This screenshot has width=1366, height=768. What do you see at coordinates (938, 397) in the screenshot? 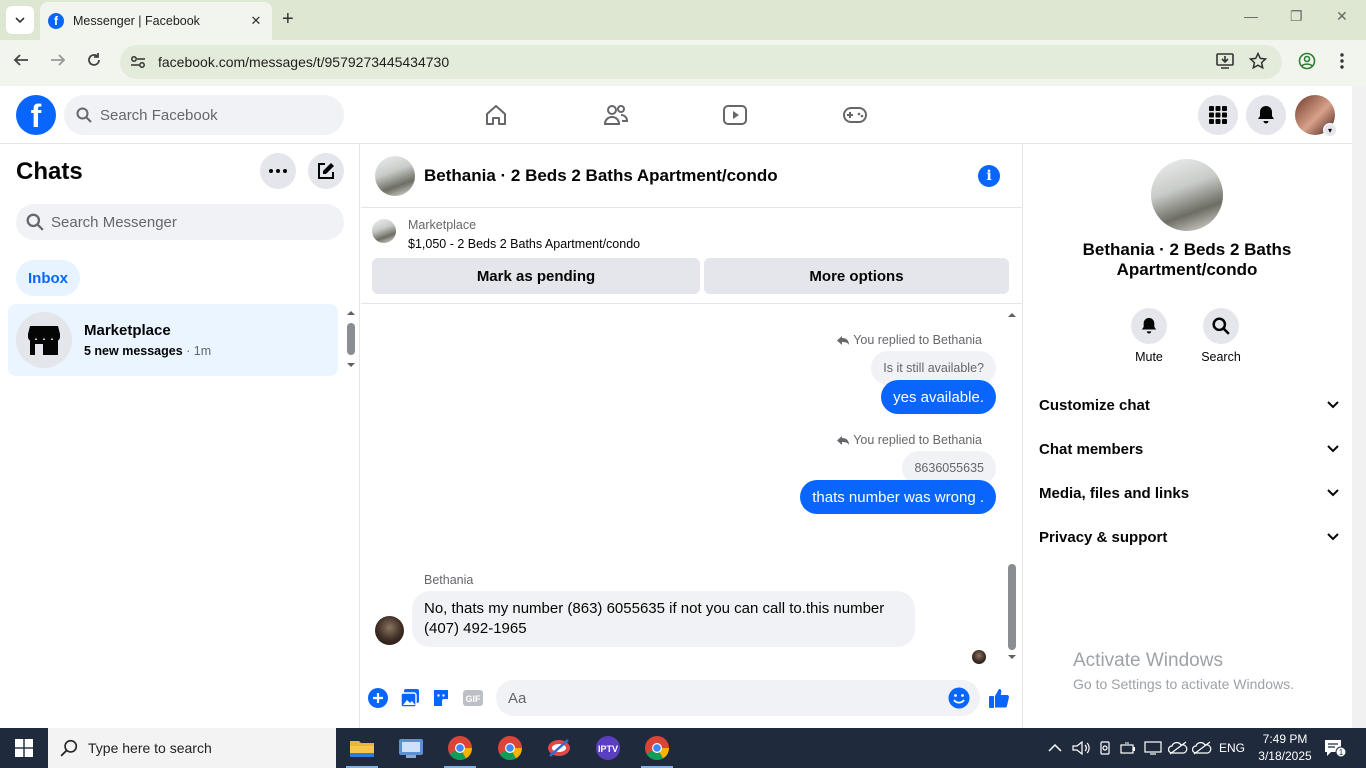
I see `outgoing-message-bubble: yes available.` at bounding box center [938, 397].